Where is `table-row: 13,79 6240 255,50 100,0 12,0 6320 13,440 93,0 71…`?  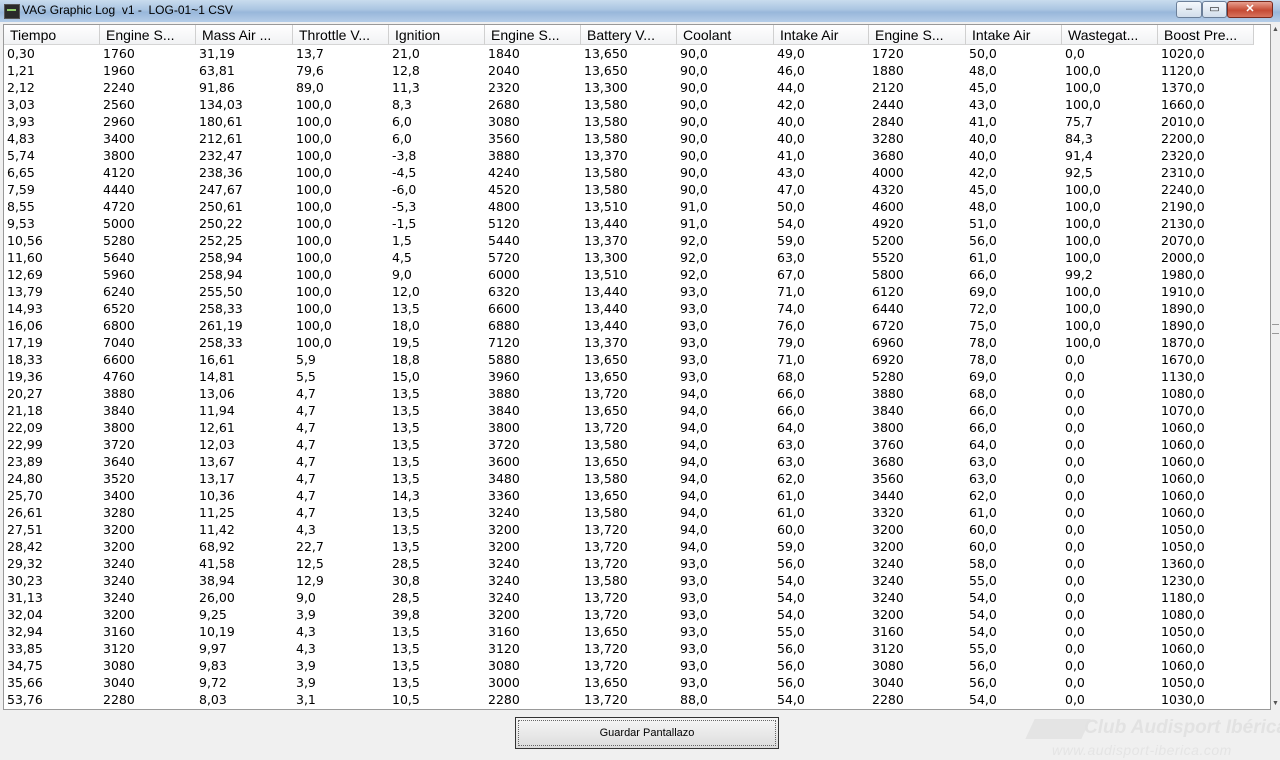
table-row: 13,79 6240 255,50 100,0 12,0 6320 13,440 93,0 71… is located at coordinates (629, 291).